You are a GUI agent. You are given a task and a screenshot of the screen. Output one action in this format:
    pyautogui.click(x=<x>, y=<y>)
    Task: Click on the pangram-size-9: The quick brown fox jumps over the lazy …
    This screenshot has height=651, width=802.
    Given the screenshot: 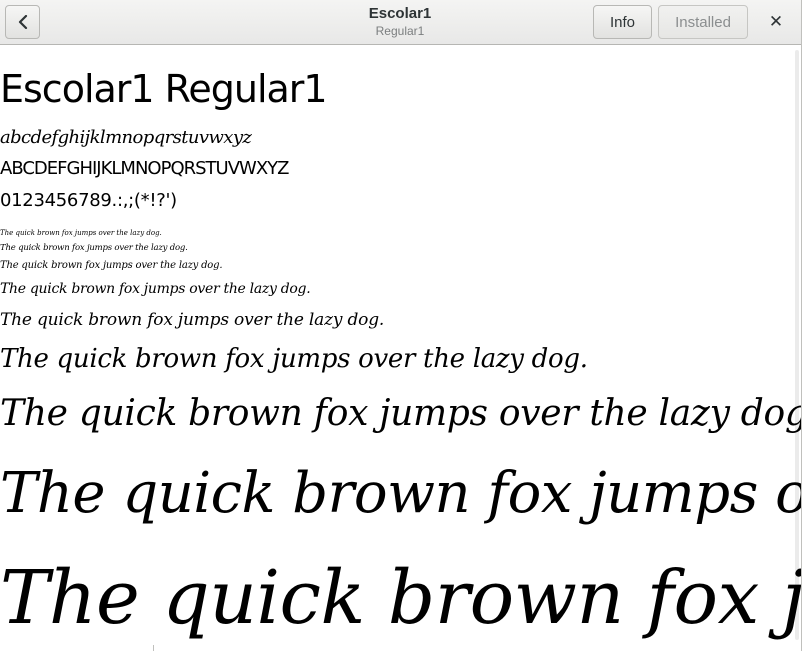 What is the action you would take?
    pyautogui.click(x=400, y=598)
    